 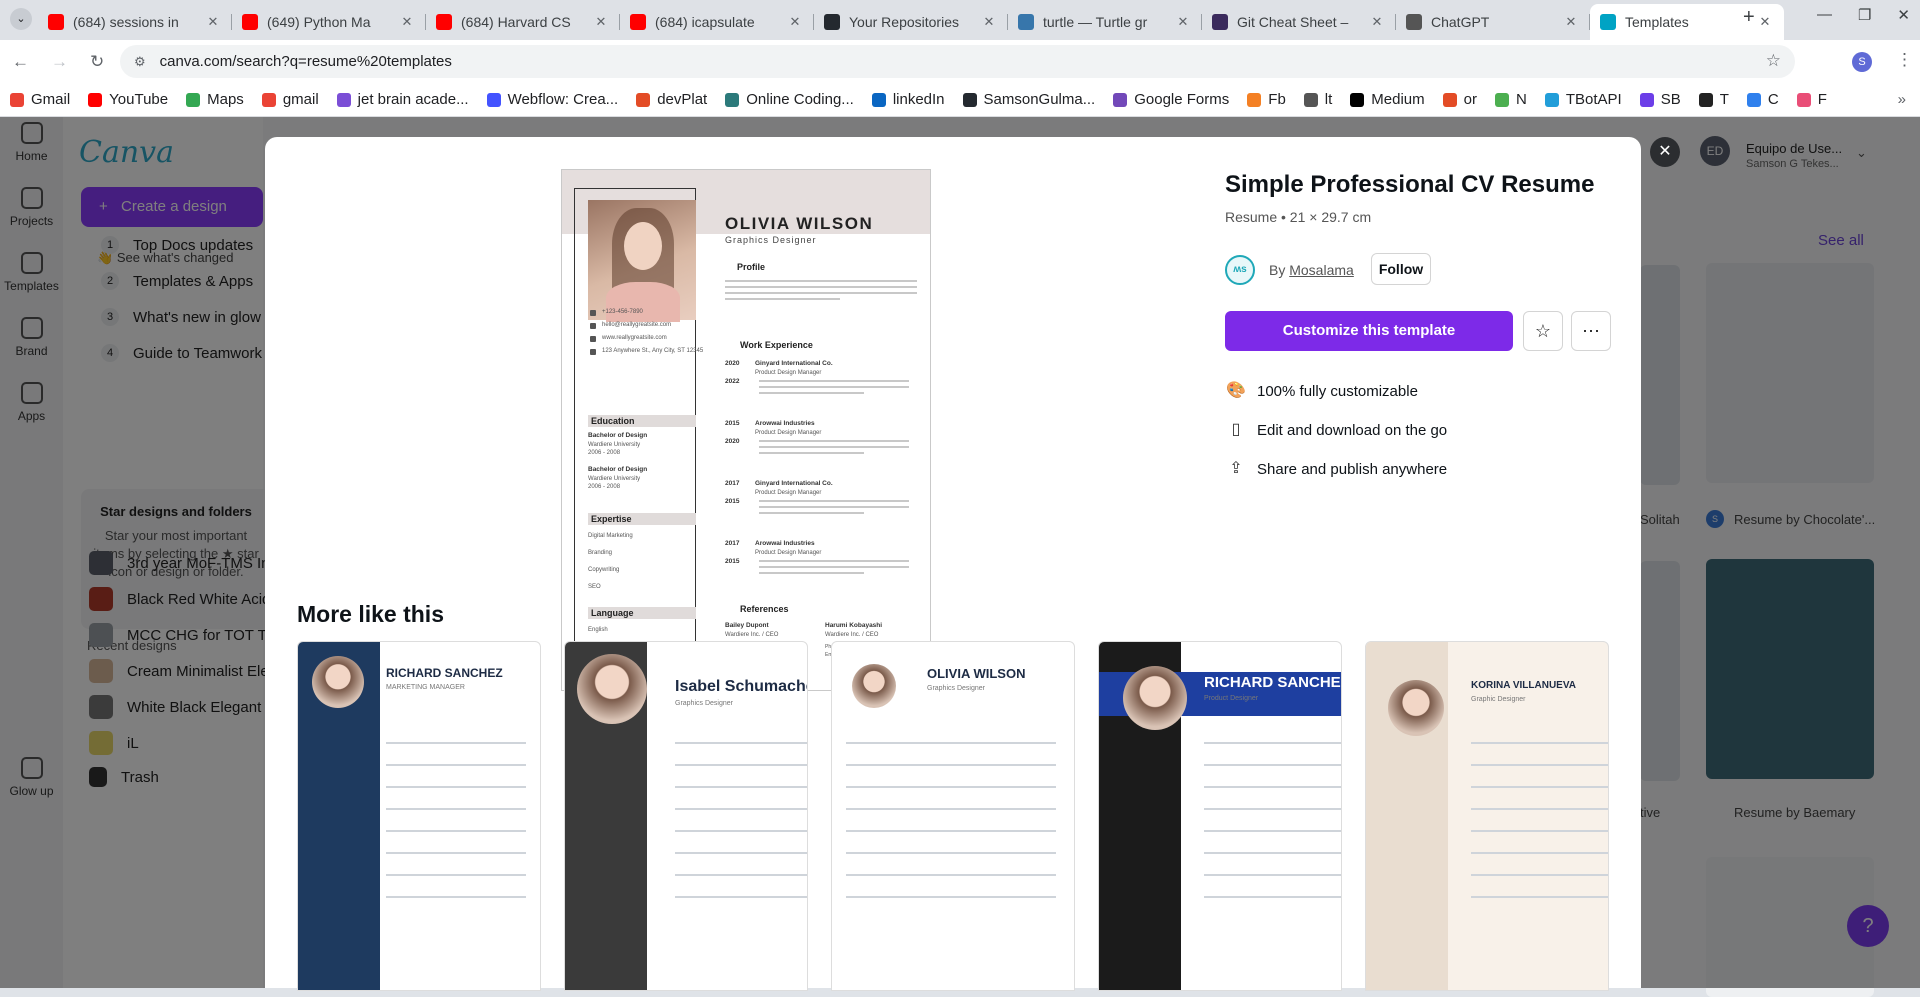 I want to click on bookmark-item: or, so click(x=1459, y=99).